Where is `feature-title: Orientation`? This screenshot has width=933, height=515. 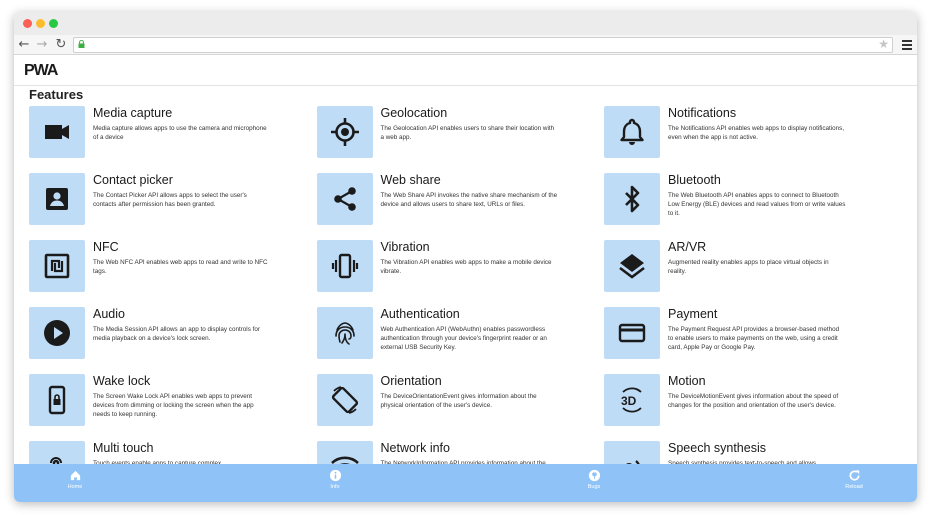 feature-title: Orientation is located at coordinates (411, 381).